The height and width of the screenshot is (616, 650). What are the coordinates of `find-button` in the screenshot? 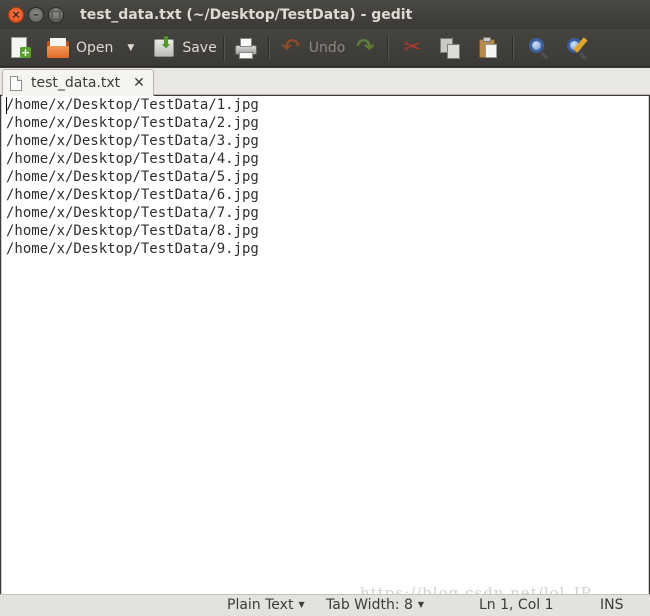 It's located at (539, 48).